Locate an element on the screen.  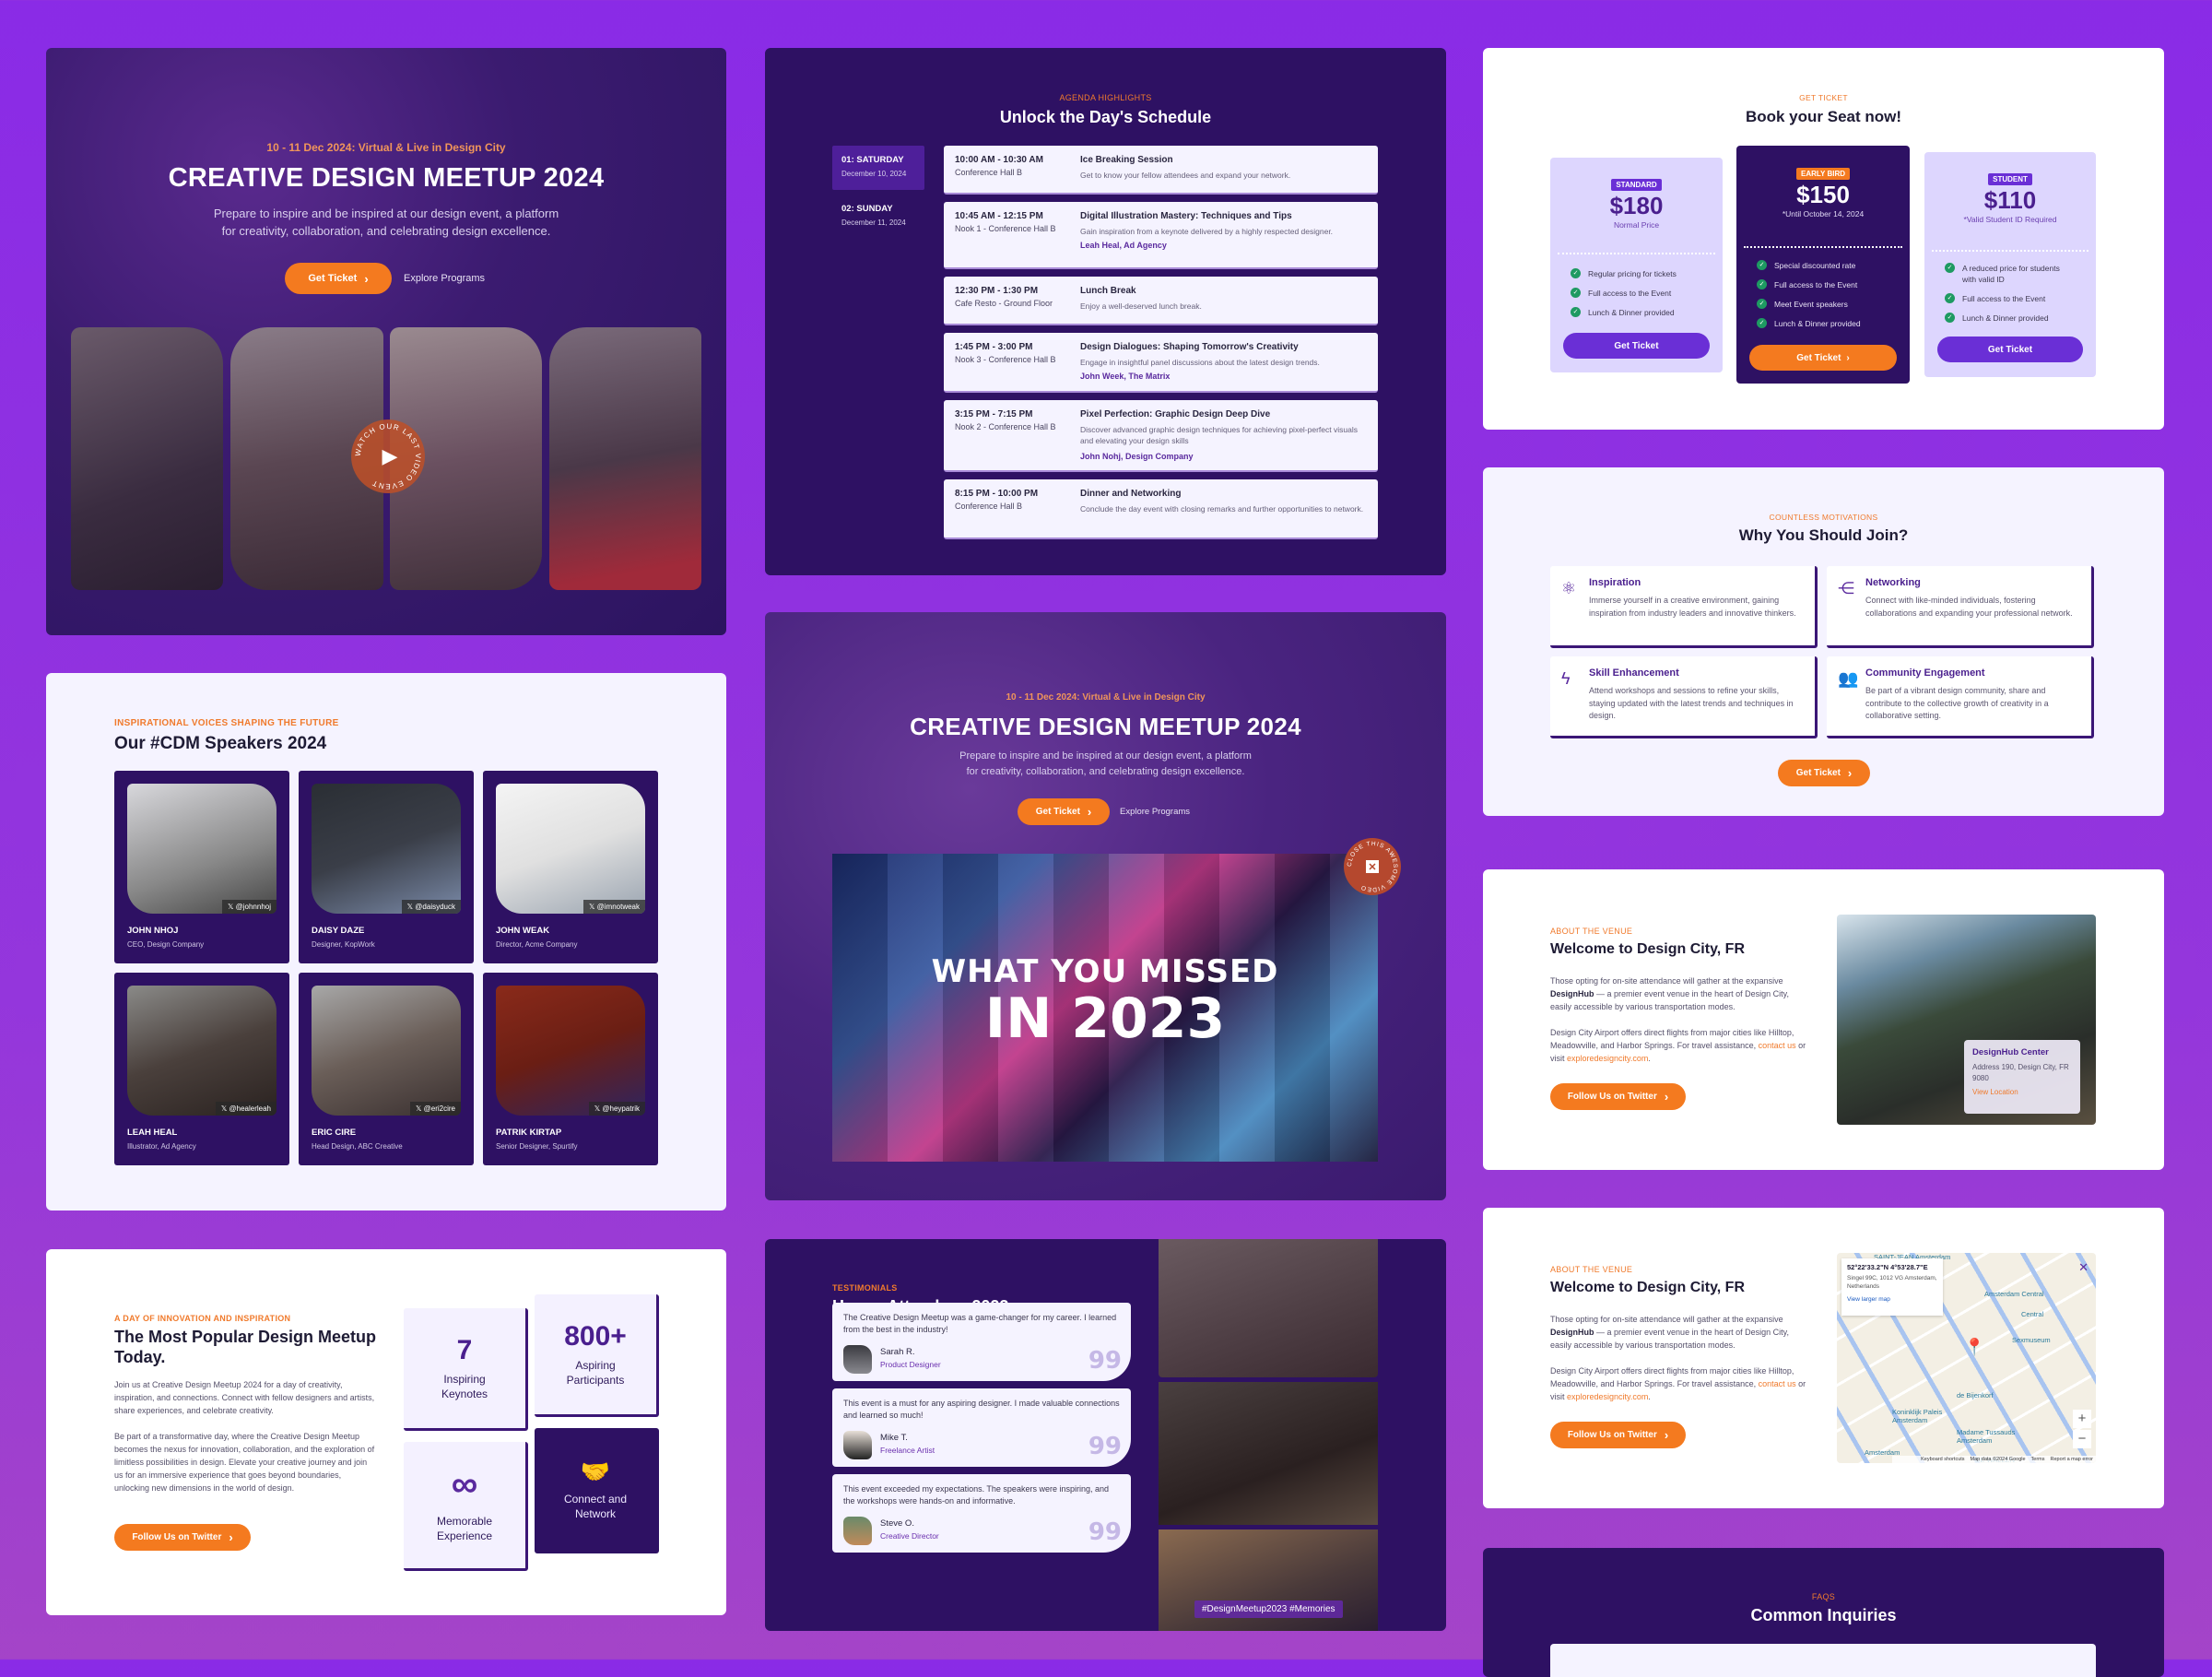
map-footer-link: Terms is located at coordinates (2038, 1459).